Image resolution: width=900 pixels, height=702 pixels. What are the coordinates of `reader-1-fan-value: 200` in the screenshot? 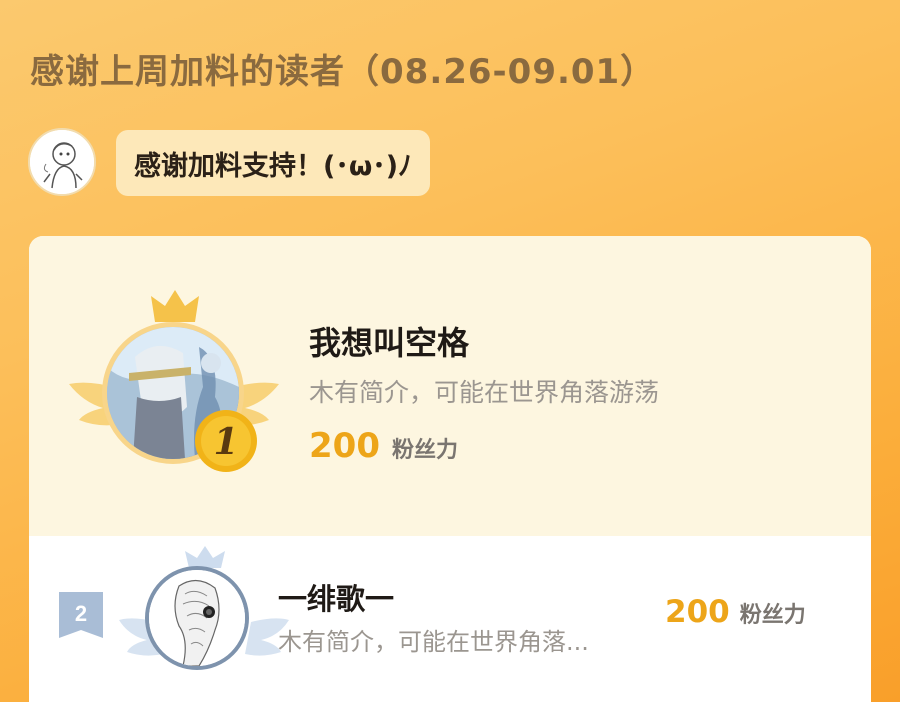 It's located at (344, 446).